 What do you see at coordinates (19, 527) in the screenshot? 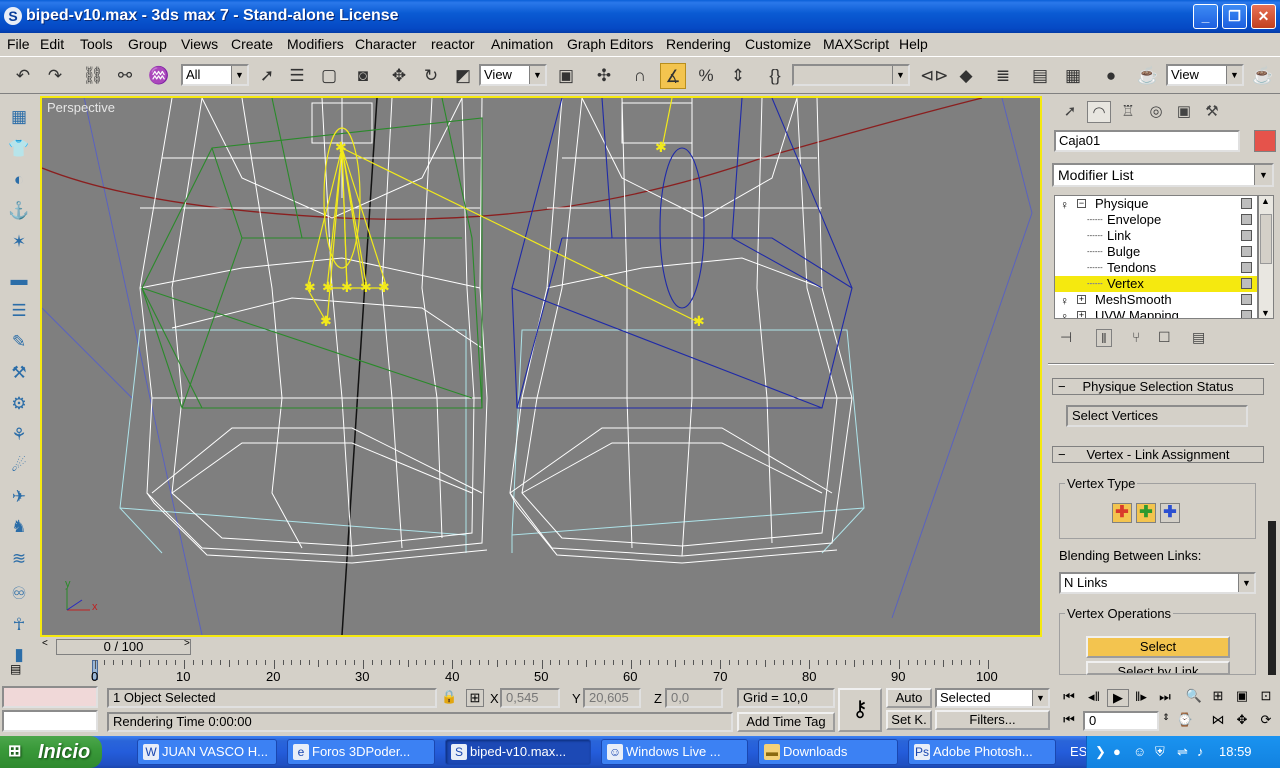
I see `constraint-solver-icon: ♞` at bounding box center [19, 527].